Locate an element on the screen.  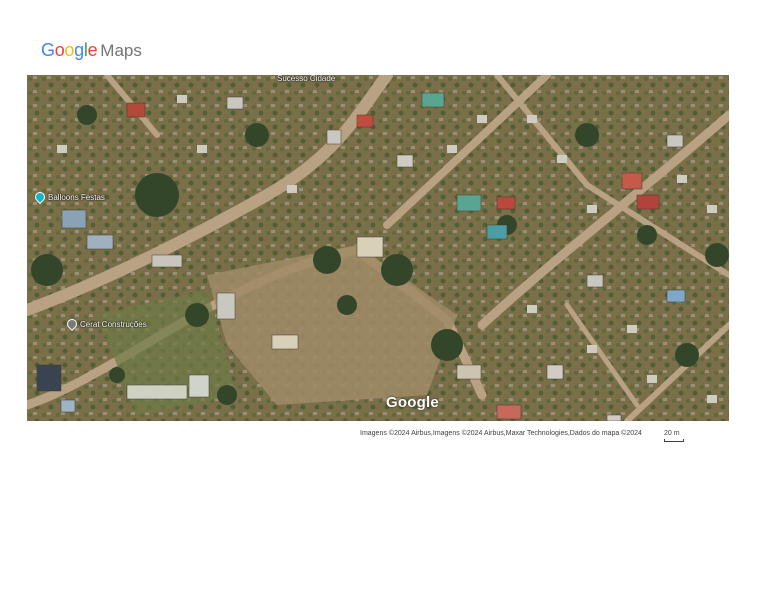
logo-letter-g2: g is located at coordinates (79, 50).